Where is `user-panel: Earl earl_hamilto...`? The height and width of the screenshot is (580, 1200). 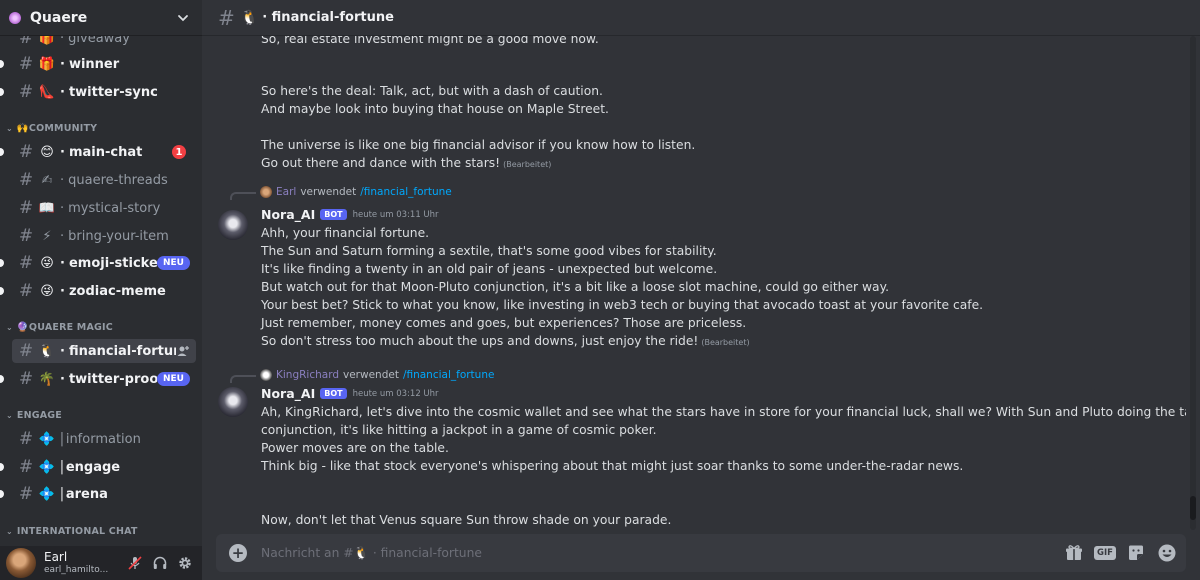
user-panel: Earl earl_hamilto... is located at coordinates (101, 563).